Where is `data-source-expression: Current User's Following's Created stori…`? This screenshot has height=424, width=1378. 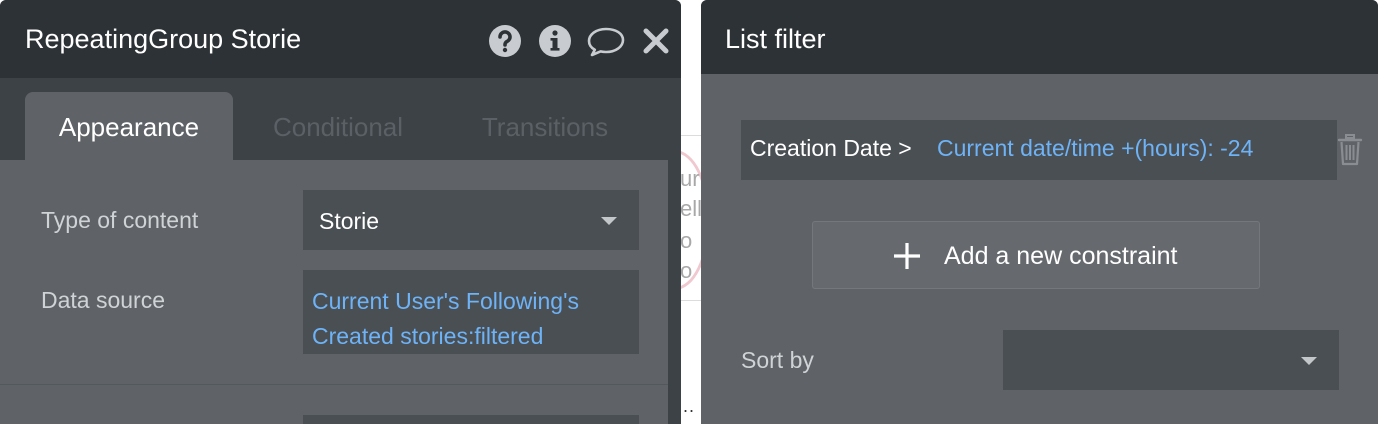
data-source-expression: Current User's Following's Created stori… is located at coordinates (471, 312).